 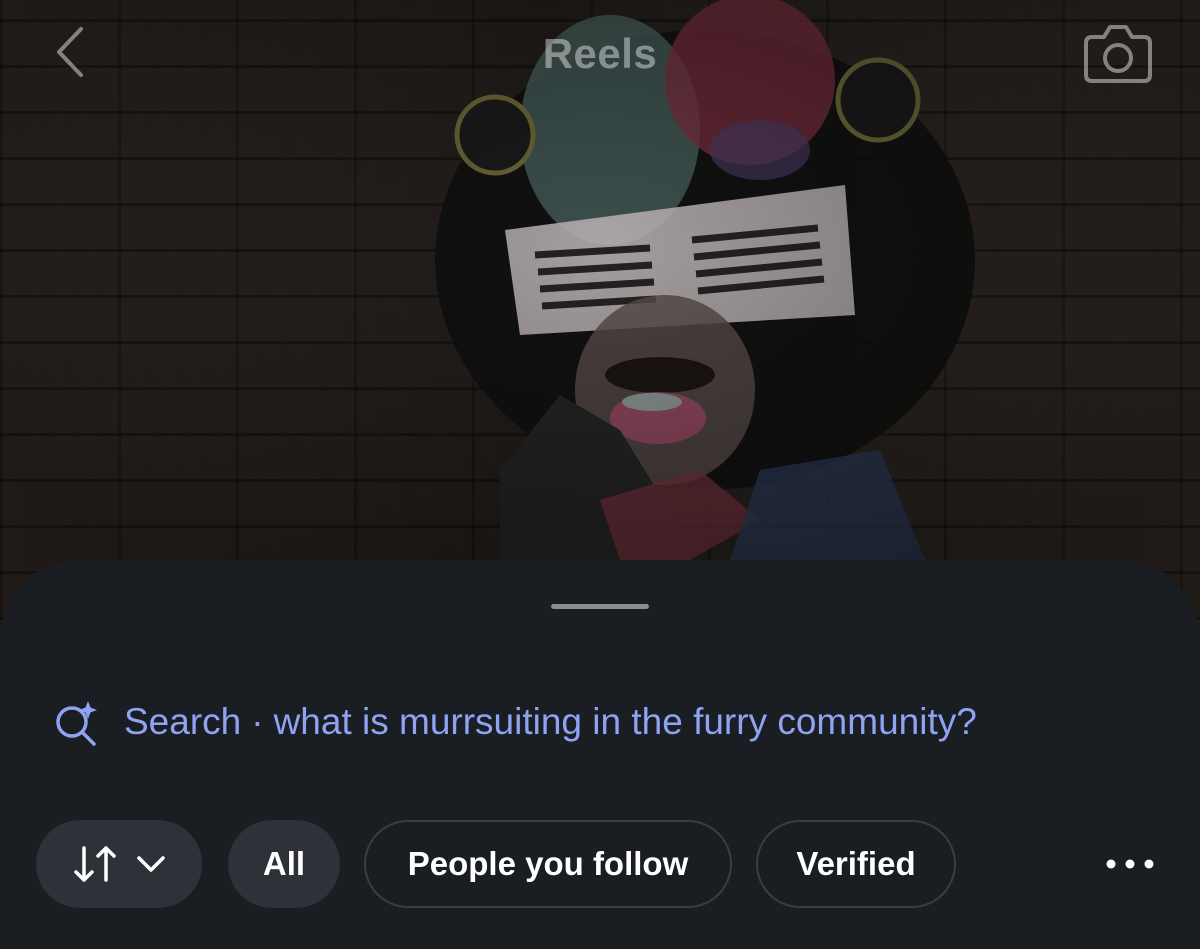 I want to click on camera-button, so click(x=1118, y=52).